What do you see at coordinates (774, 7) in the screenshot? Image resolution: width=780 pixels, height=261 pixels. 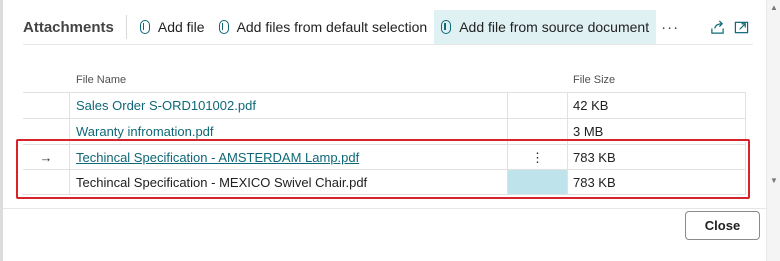 I see `scroll-up-arrow-icon: ▲` at bounding box center [774, 7].